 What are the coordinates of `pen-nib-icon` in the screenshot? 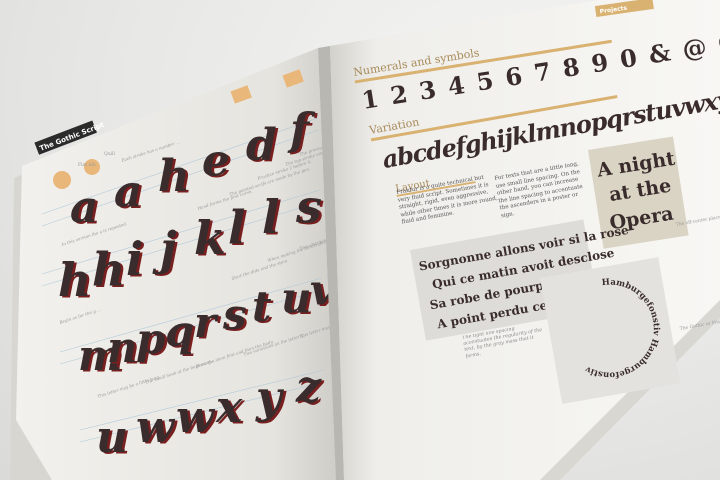 It's located at (62, 180).